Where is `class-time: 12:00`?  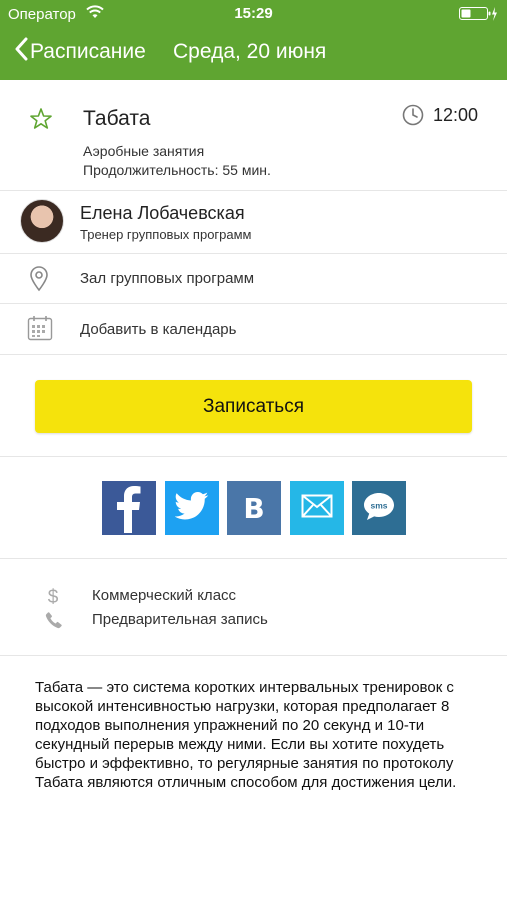 class-time: 12:00 is located at coordinates (456, 115).